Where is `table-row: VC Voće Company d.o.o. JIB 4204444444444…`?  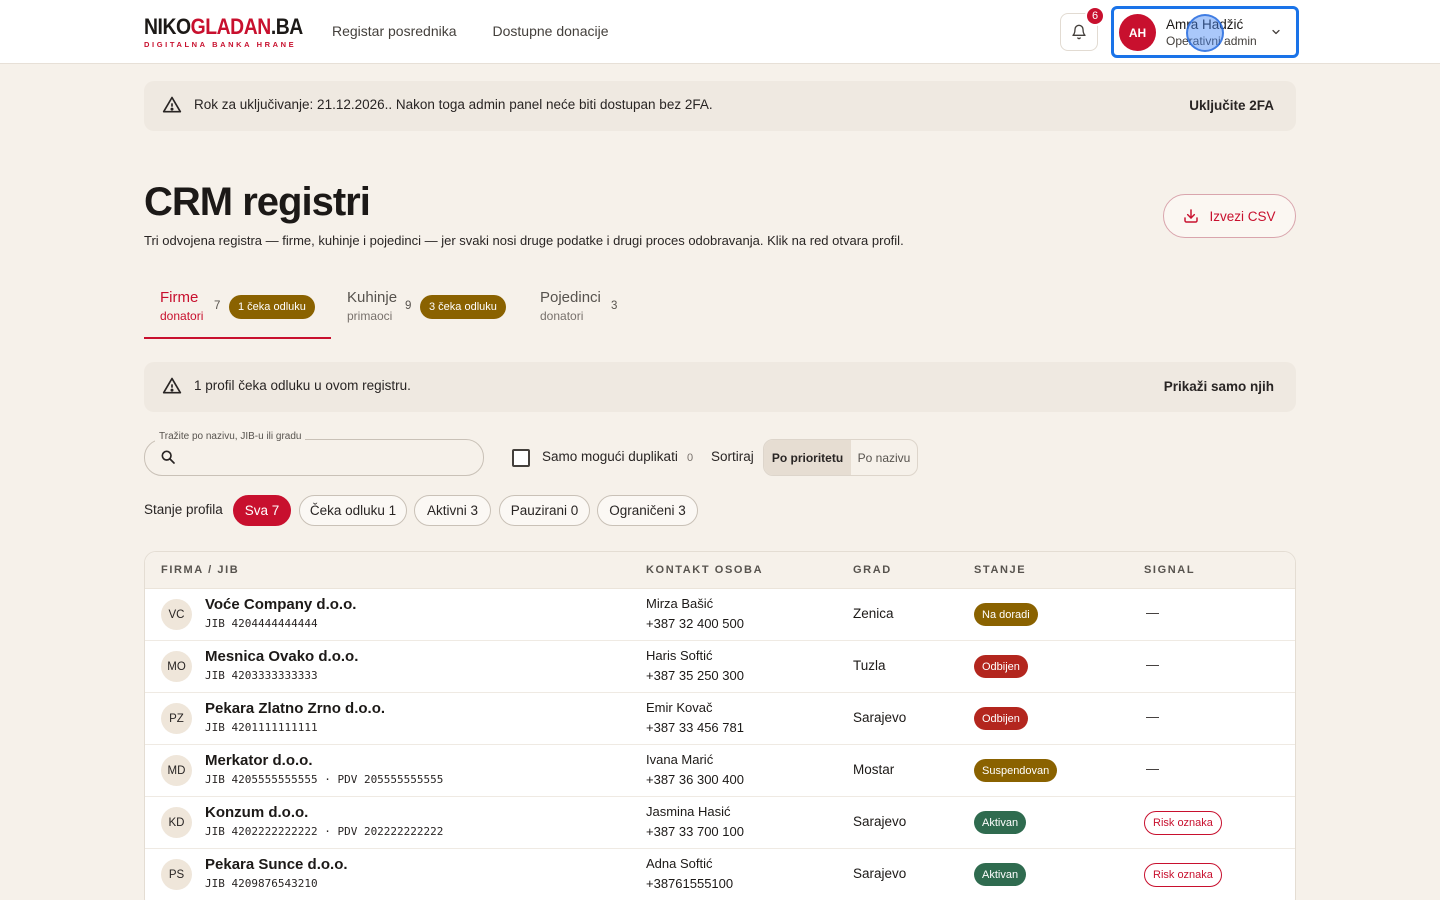 table-row: VC Voće Company d.o.o. JIB 4204444444444… is located at coordinates (720, 615).